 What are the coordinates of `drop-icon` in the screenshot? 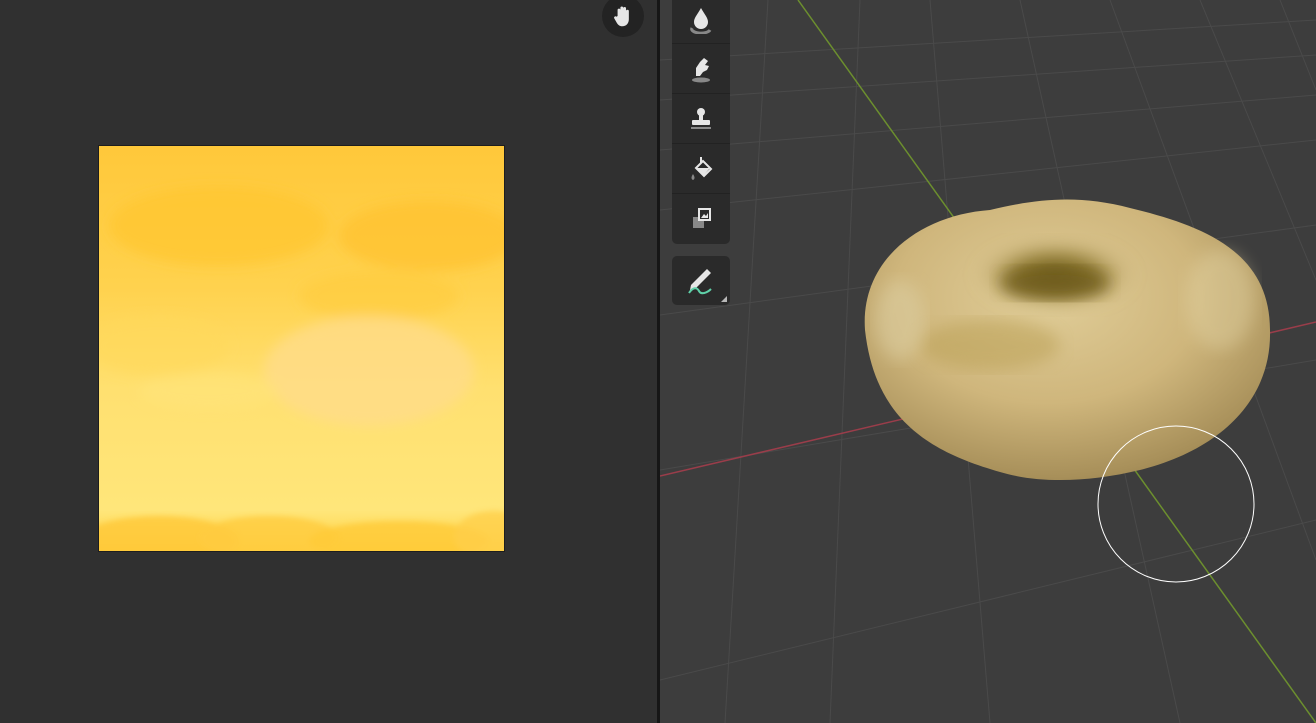 It's located at (701, 20).